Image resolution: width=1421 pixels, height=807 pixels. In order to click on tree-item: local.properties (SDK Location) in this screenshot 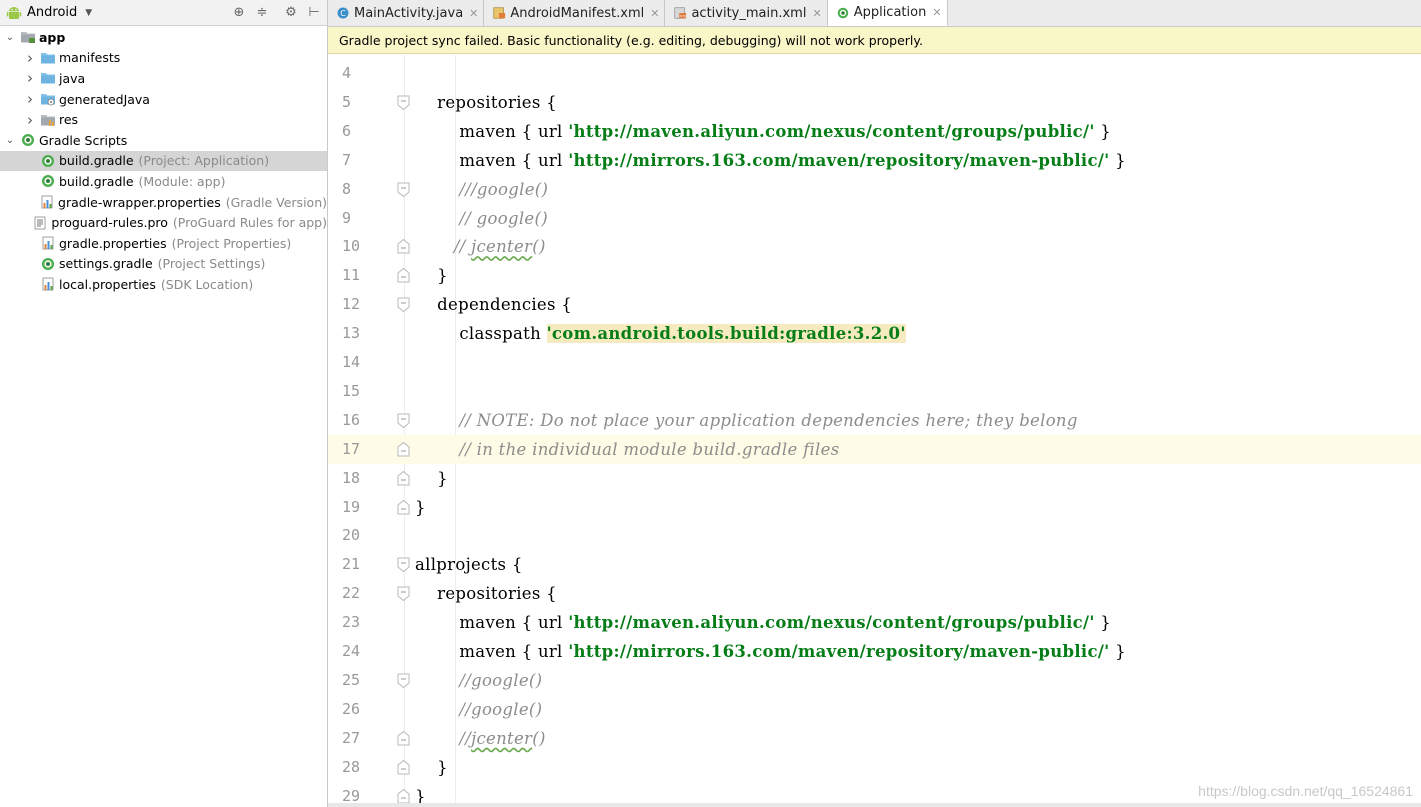, I will do `click(163, 284)`.